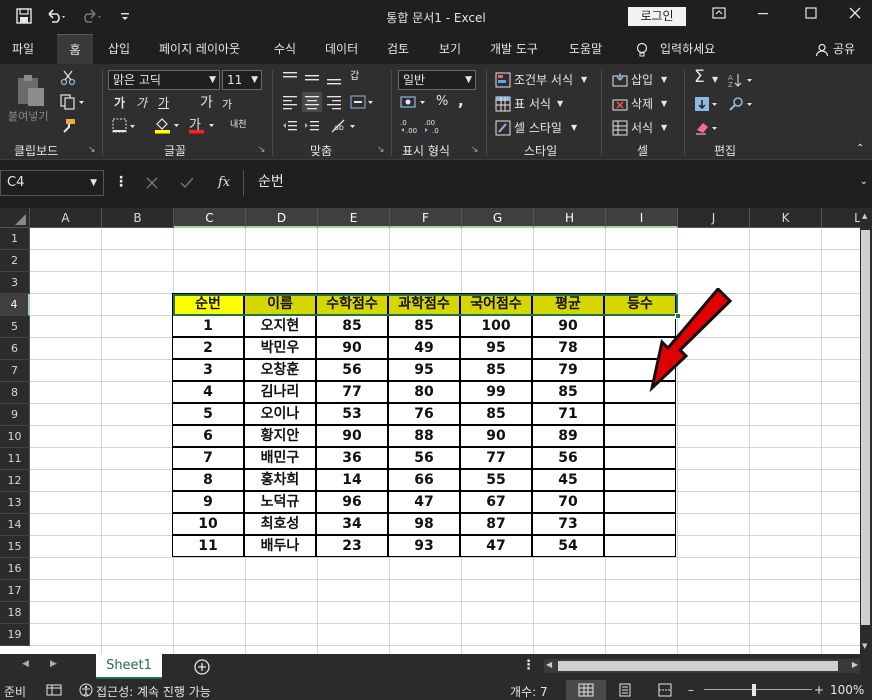 Image resolution: width=872 pixels, height=700 pixels. I want to click on tab-view: 보기, so click(450, 49).